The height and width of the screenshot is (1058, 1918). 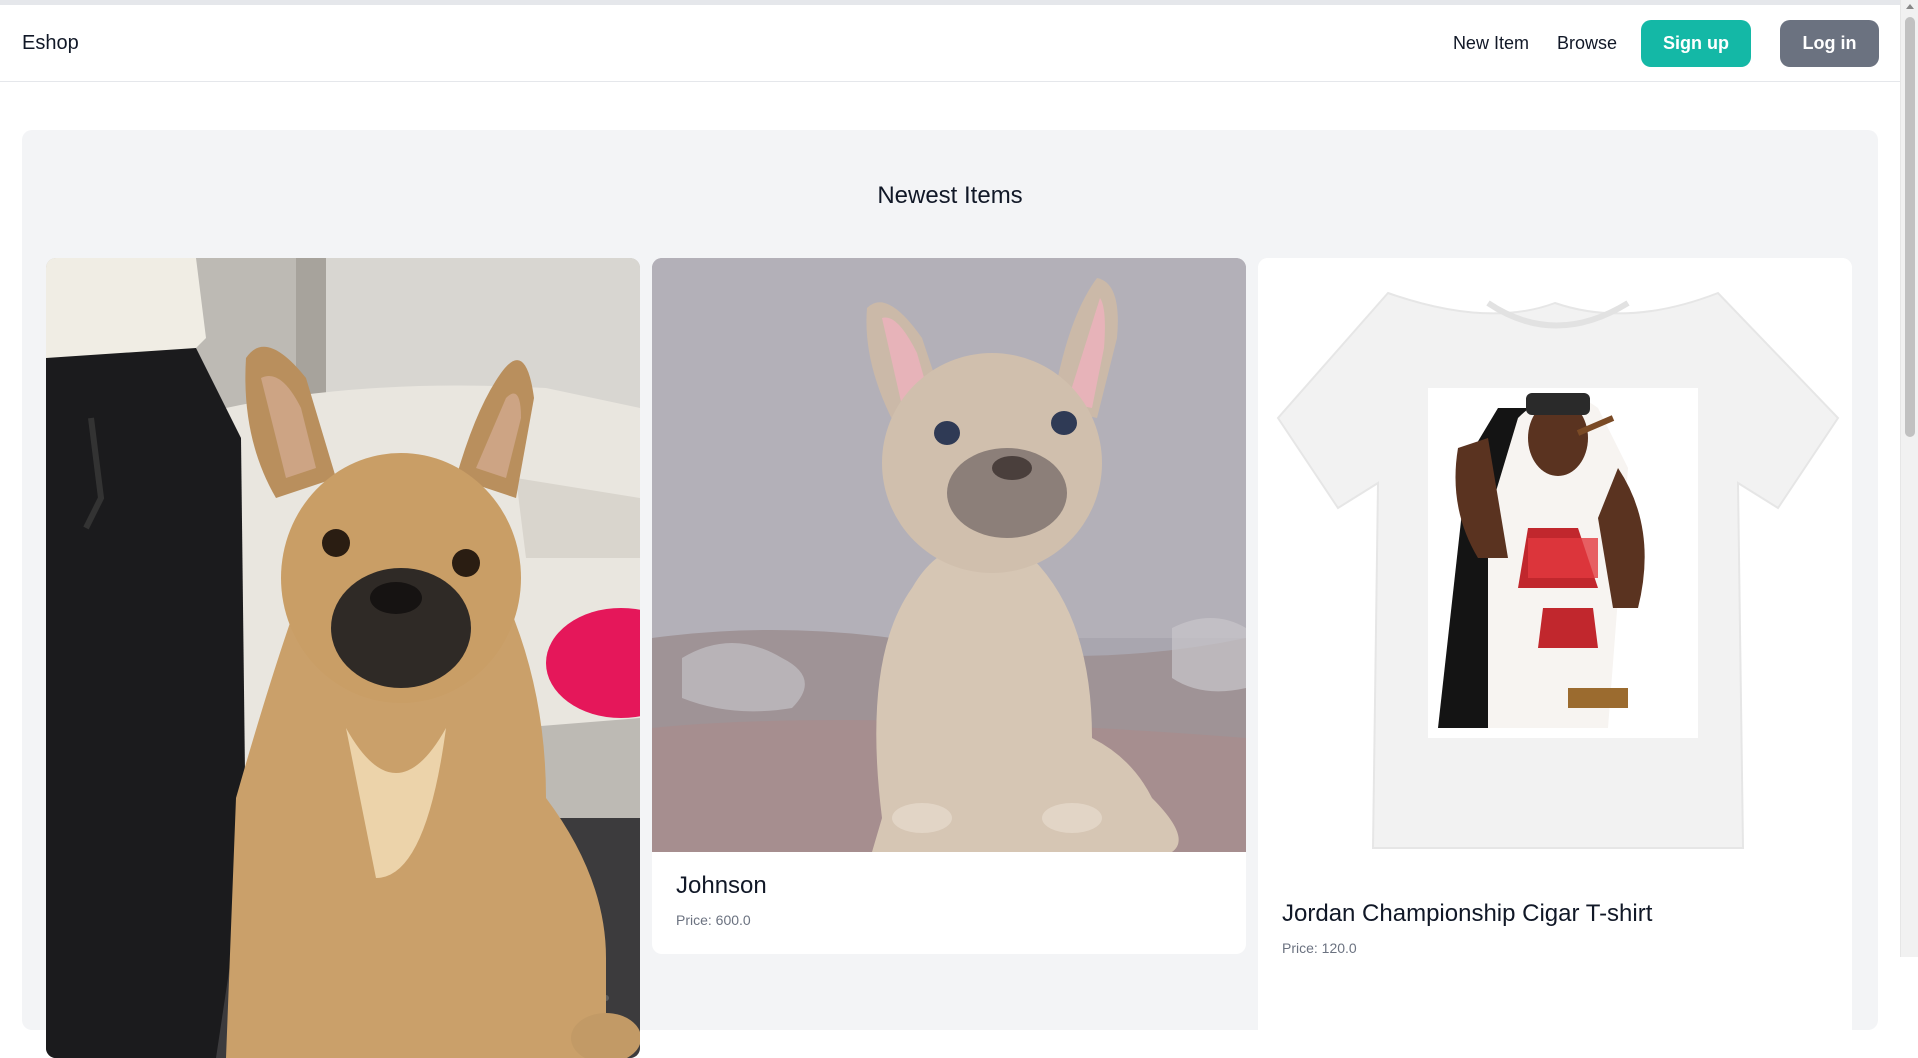 I want to click on item-price: Price: 600.0, so click(x=713, y=920).